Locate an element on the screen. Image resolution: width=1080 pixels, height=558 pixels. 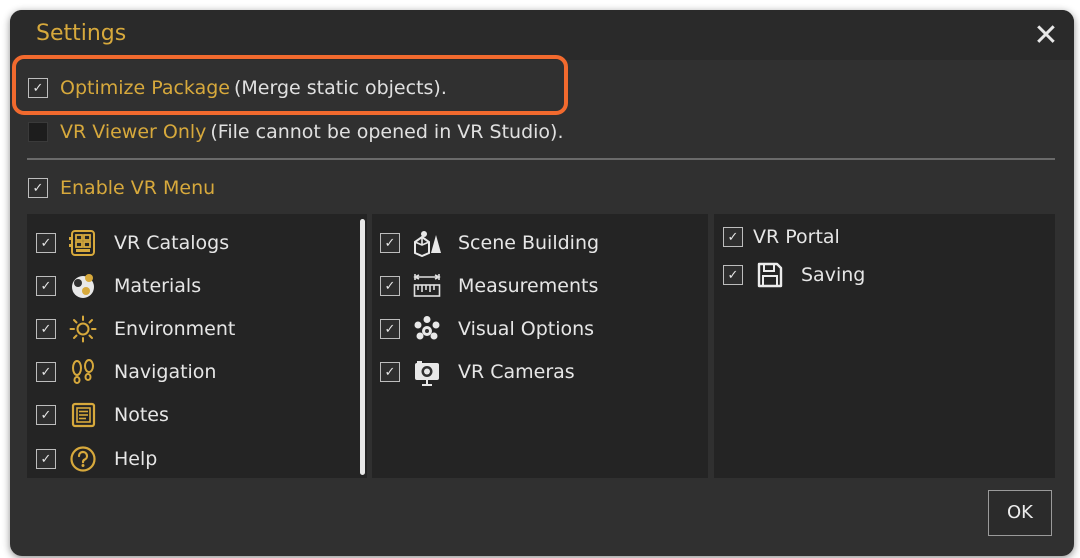
vr-cameras-checkbox: ✓ is located at coordinates (390, 372).